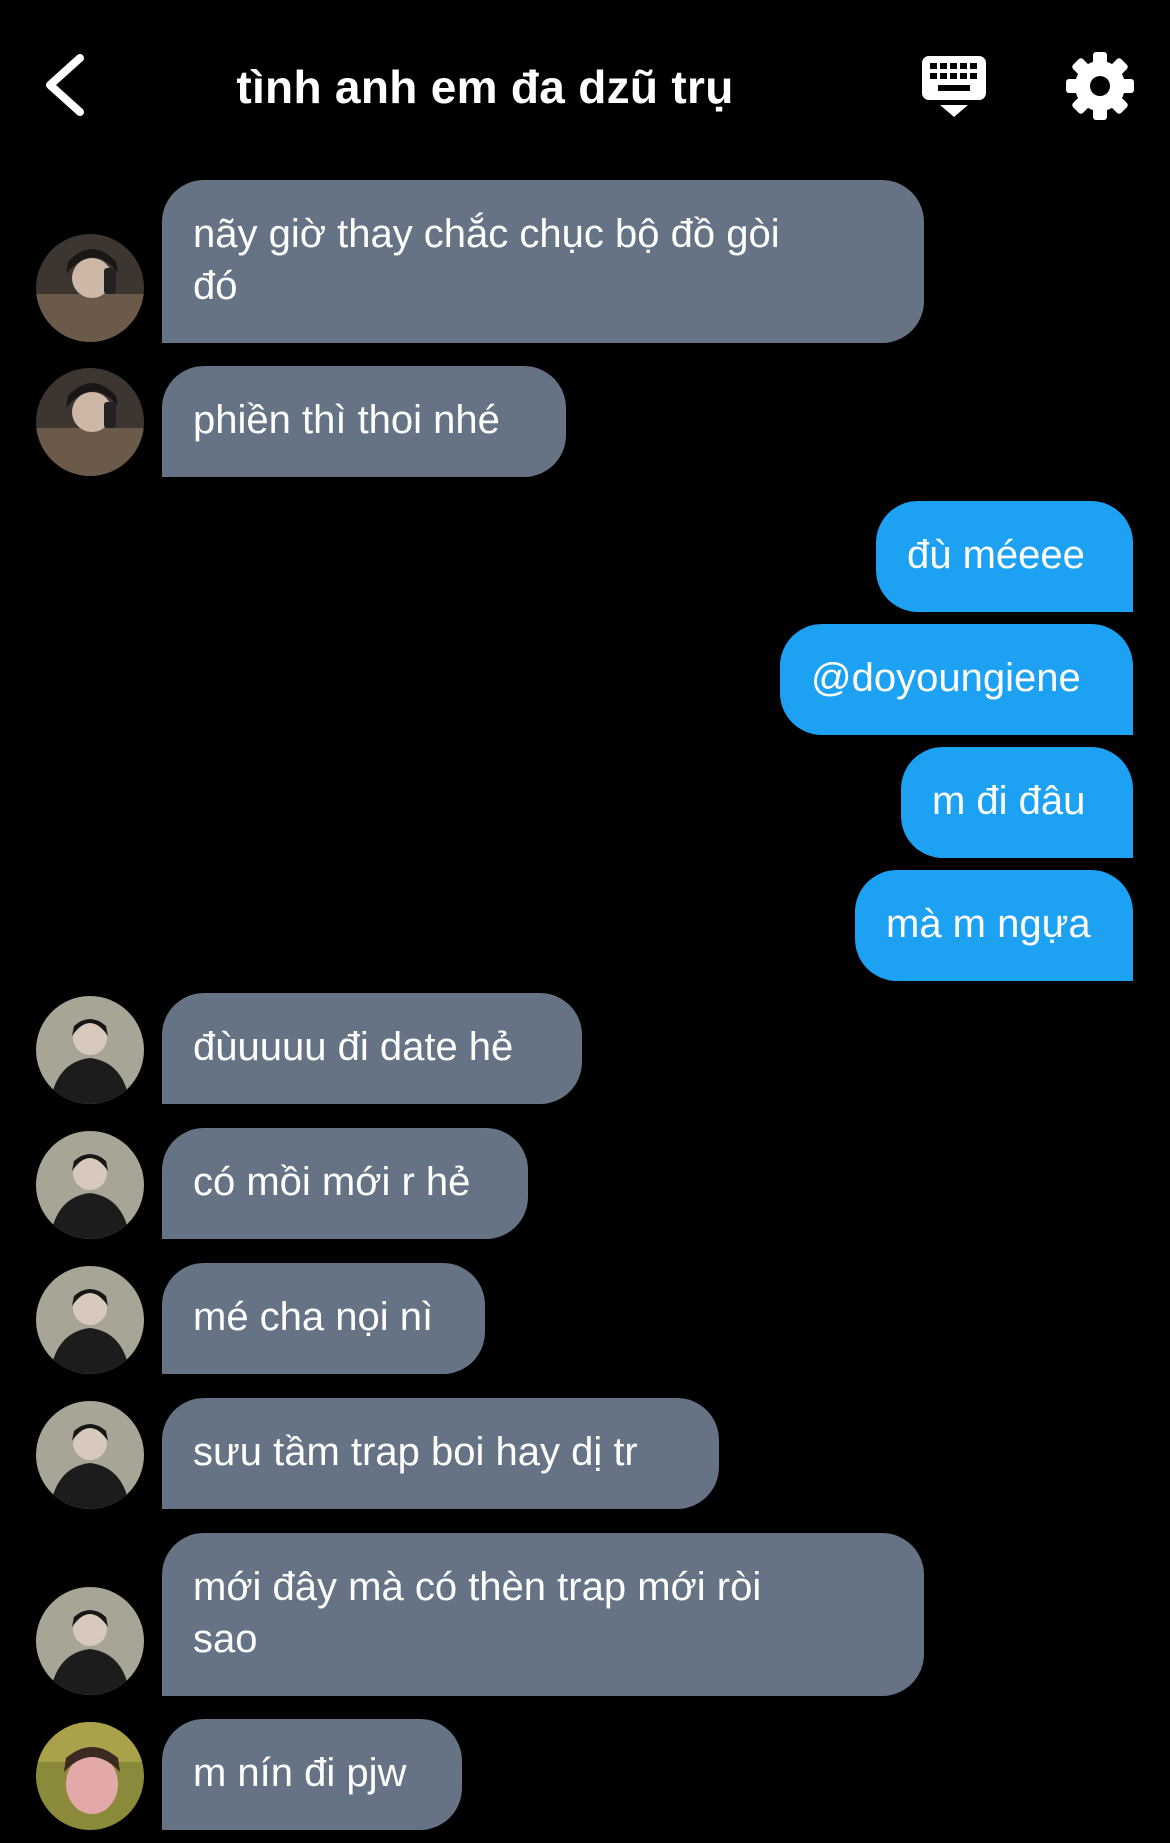 This screenshot has height=1843, width=1170. What do you see at coordinates (543, 261) in the screenshot?
I see `message-bubble: nãy giờ thay chắc chục bộ đồ gòi đó` at bounding box center [543, 261].